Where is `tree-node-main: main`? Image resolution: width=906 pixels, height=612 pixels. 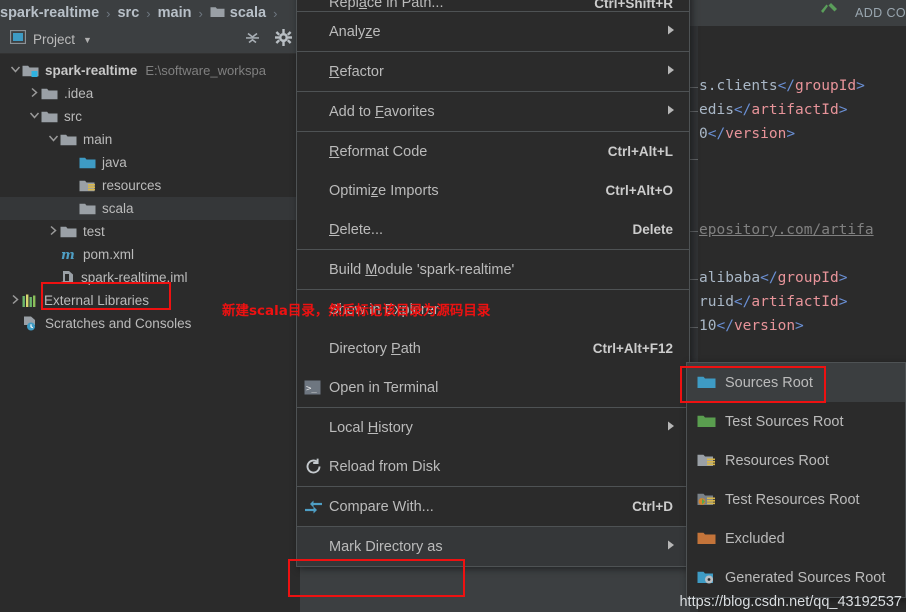 tree-node-main: main is located at coordinates (150, 139).